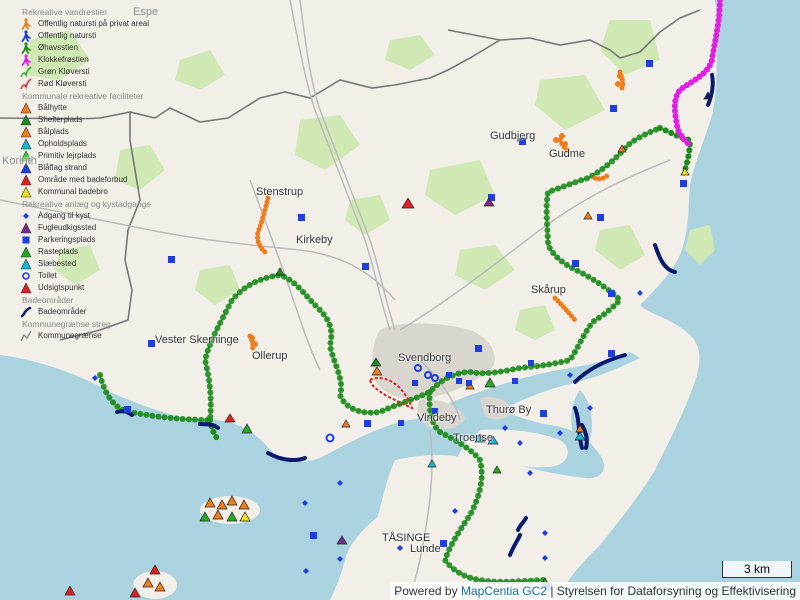 This screenshot has width=800, height=600. What do you see at coordinates (26, 108) in the screenshot?
I see `orange-hut-triangle-icon` at bounding box center [26, 108].